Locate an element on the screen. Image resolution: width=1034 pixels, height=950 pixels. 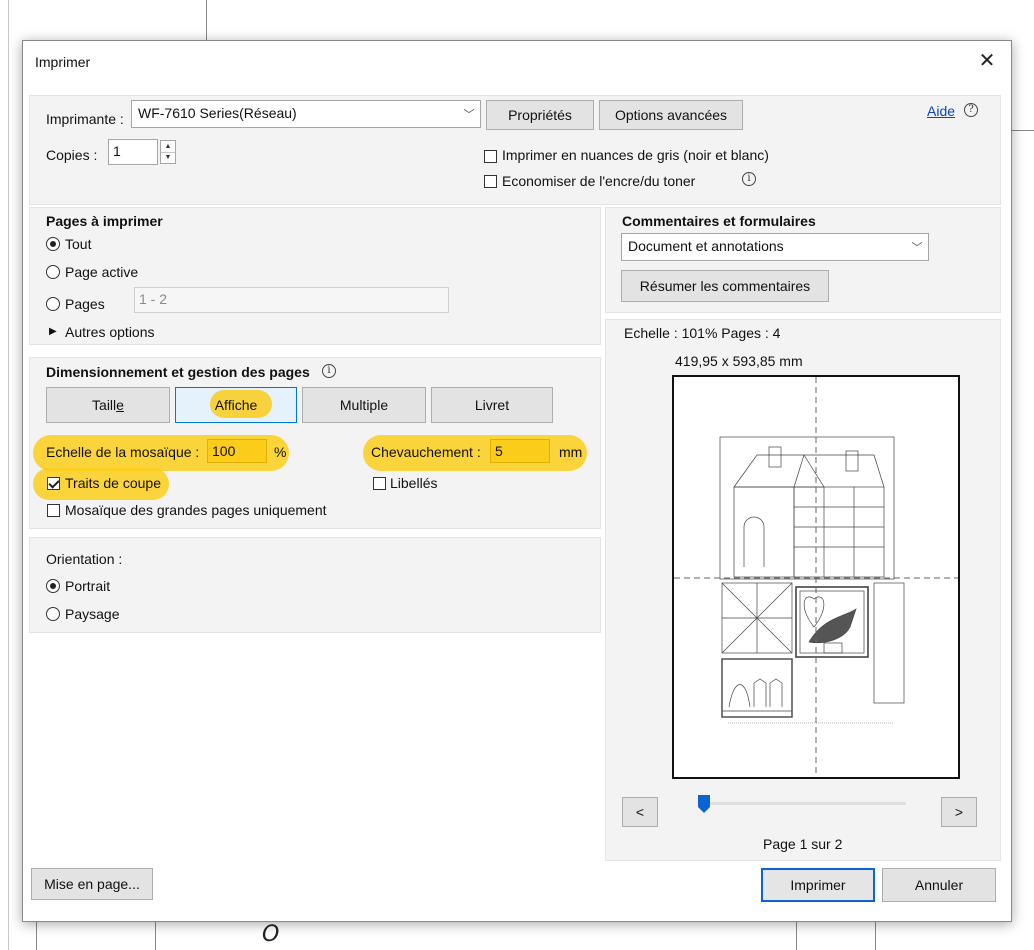
tab-size-label: Taill is located at coordinates (104, 405).